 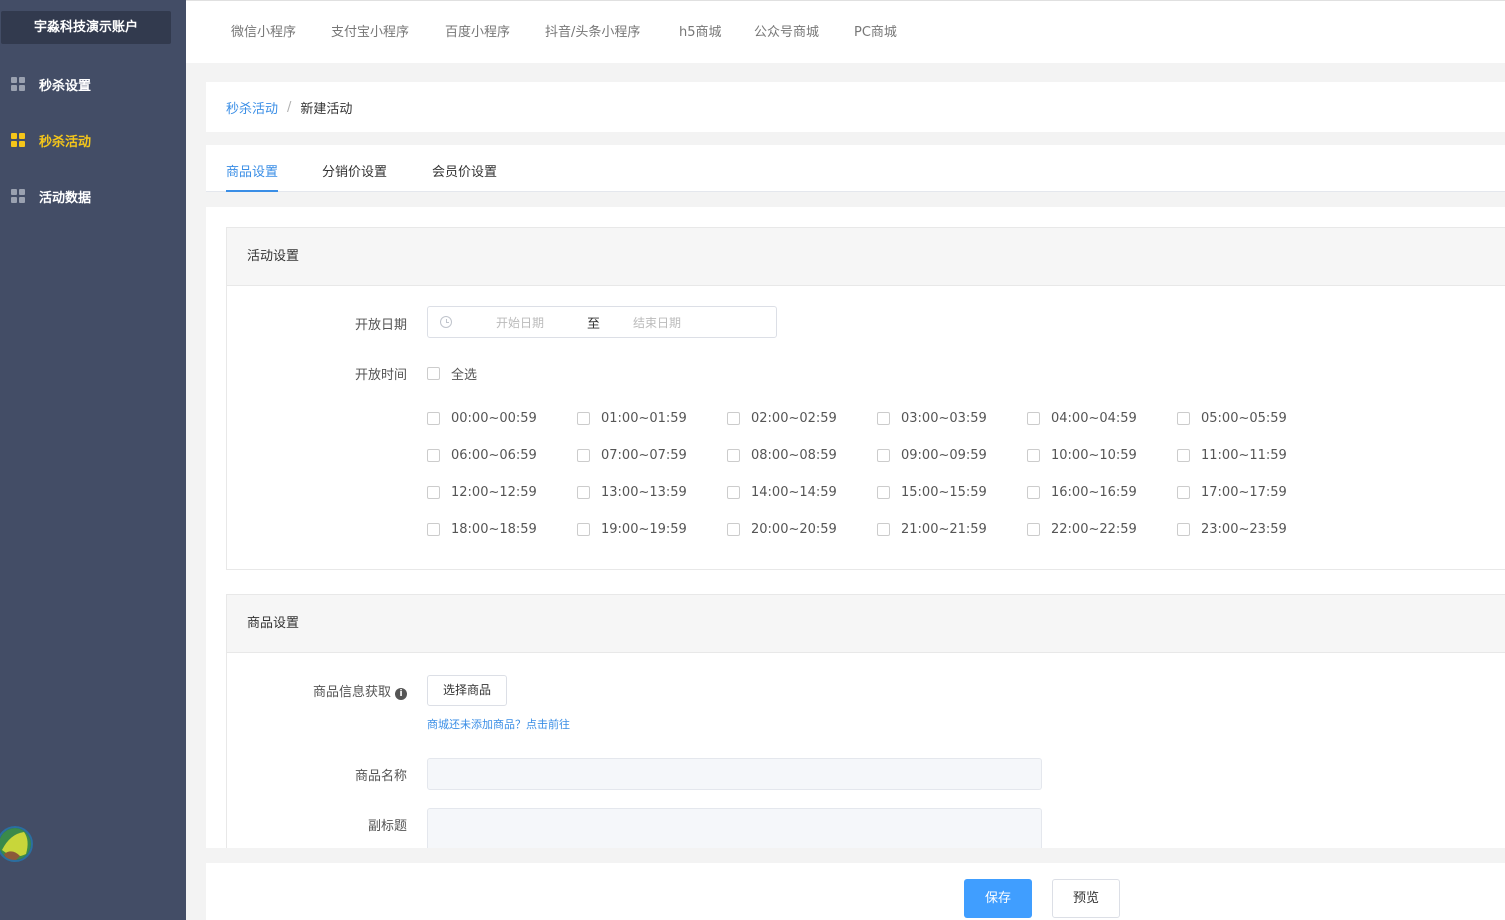 I want to click on tab-goods-settings: 商品设置, so click(x=252, y=168).